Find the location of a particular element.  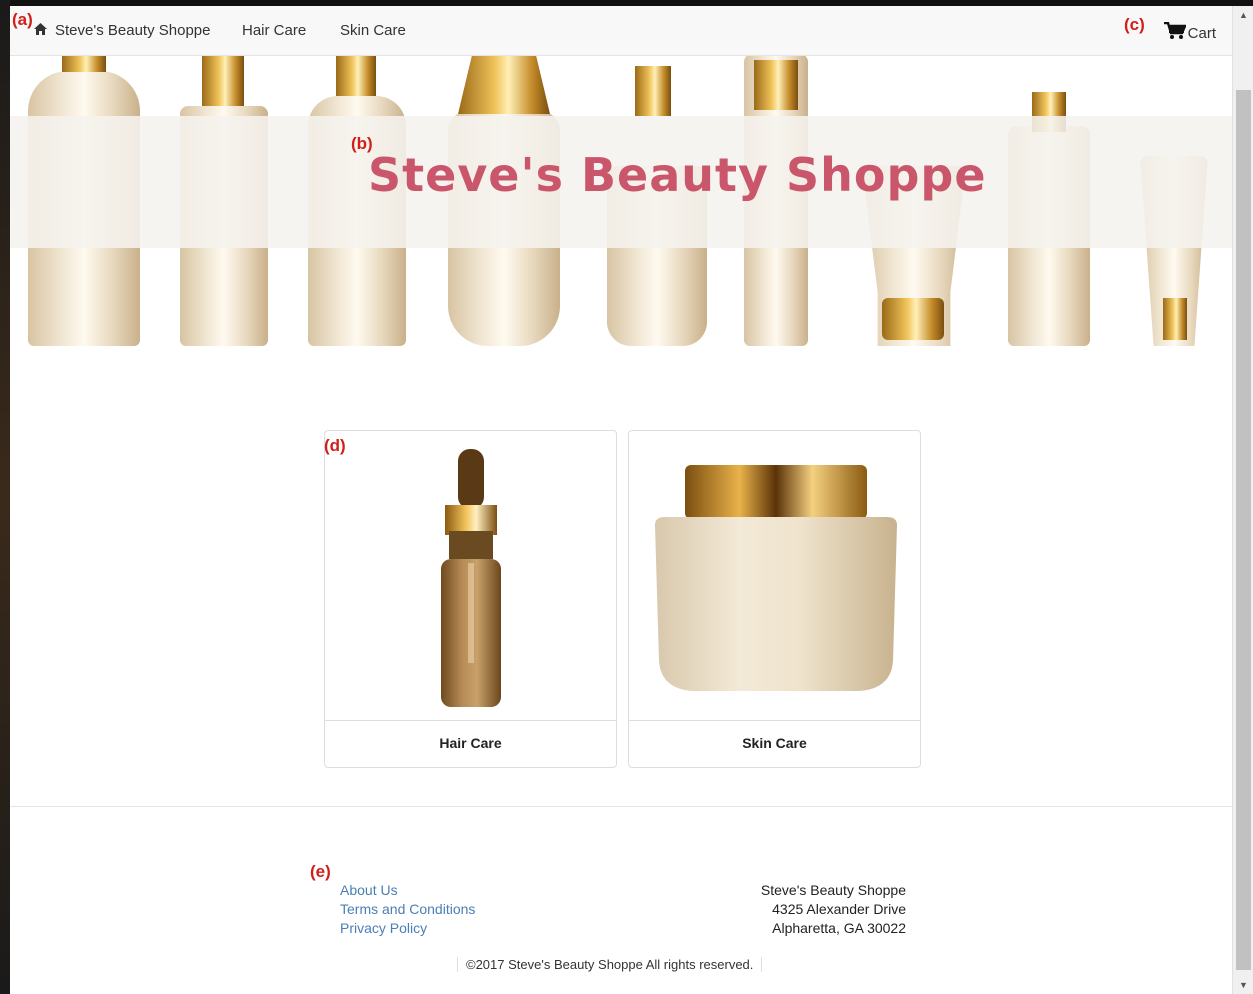

annotation-a: (a) is located at coordinates (22, 19).